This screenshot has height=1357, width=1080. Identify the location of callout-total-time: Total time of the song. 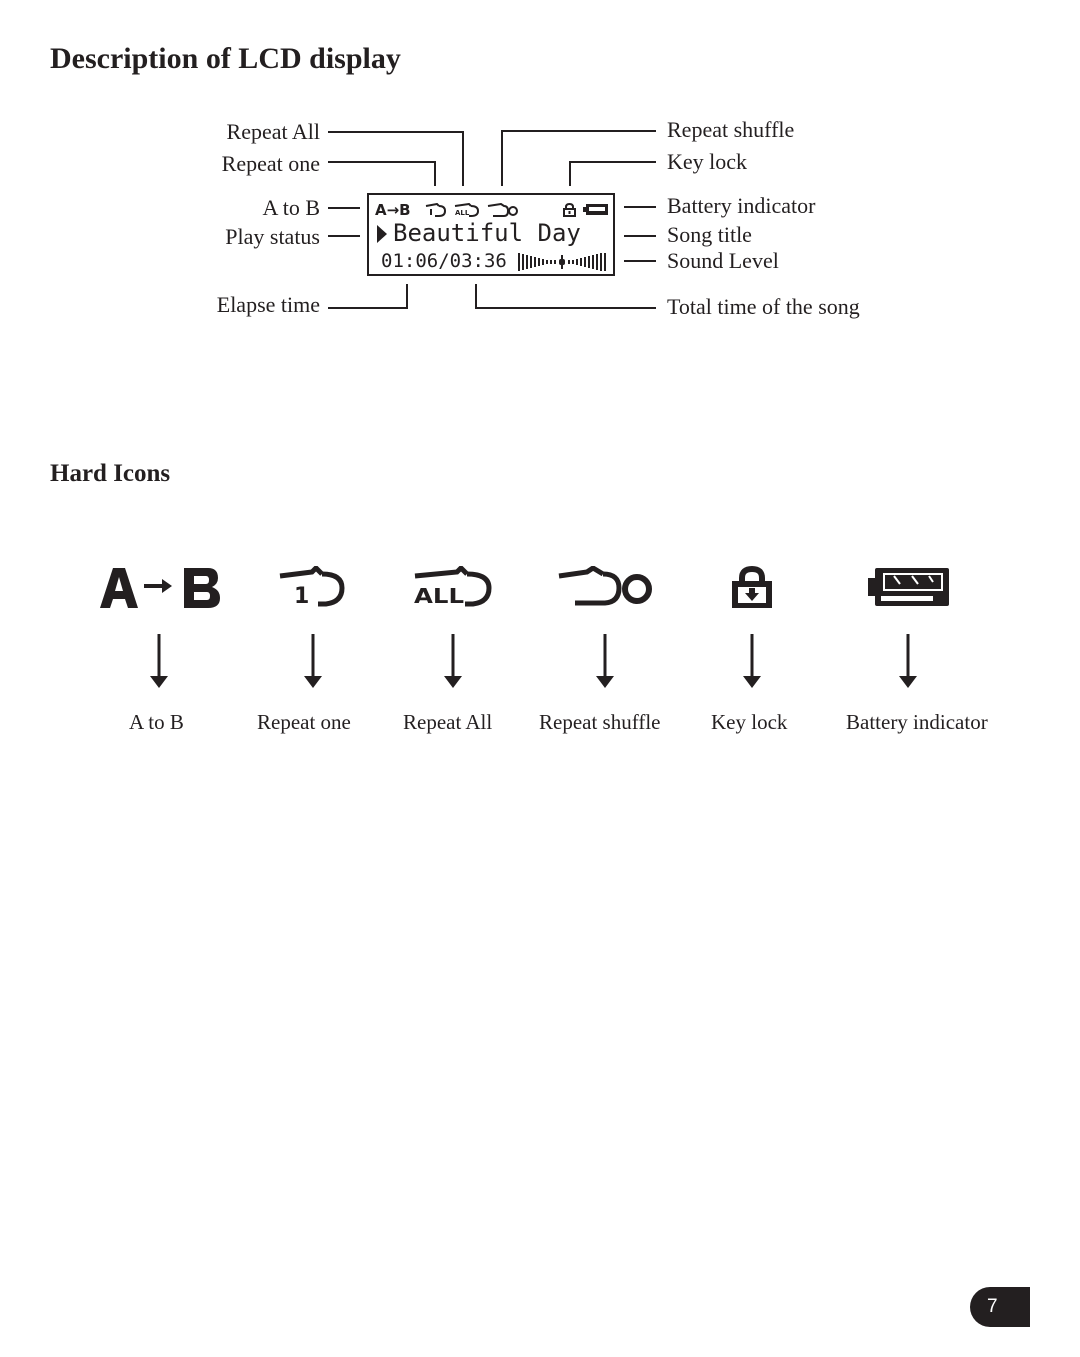
(763, 306).